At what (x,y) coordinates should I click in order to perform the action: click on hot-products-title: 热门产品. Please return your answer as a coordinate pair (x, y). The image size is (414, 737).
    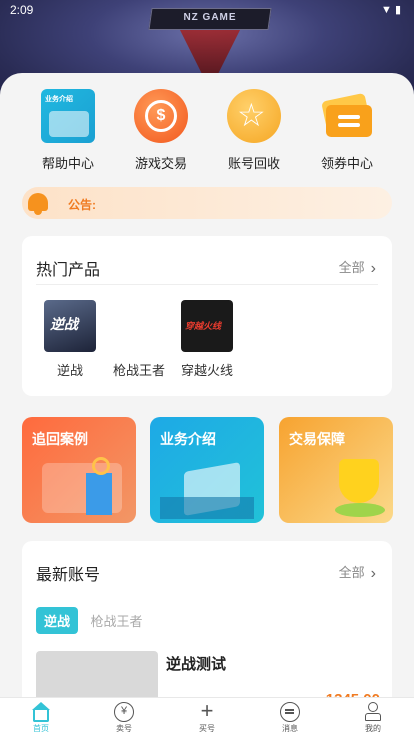
    Looking at the image, I should click on (68, 270).